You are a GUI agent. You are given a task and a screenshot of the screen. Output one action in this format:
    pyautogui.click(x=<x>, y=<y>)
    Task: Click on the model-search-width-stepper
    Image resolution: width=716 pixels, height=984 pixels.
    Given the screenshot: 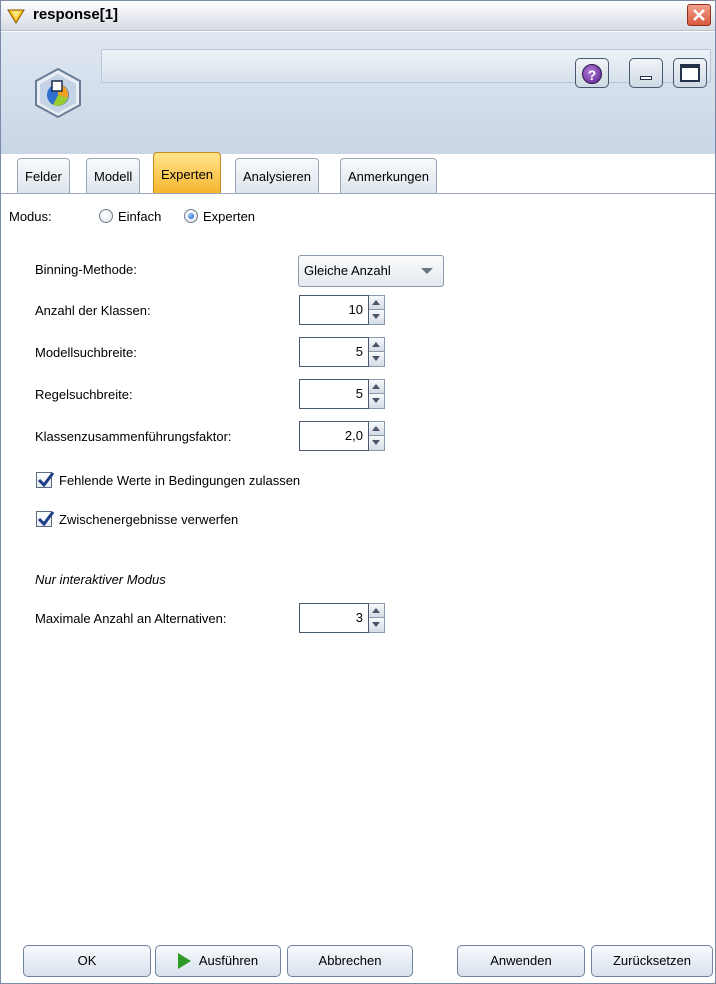 What is the action you would take?
    pyautogui.click(x=377, y=352)
    